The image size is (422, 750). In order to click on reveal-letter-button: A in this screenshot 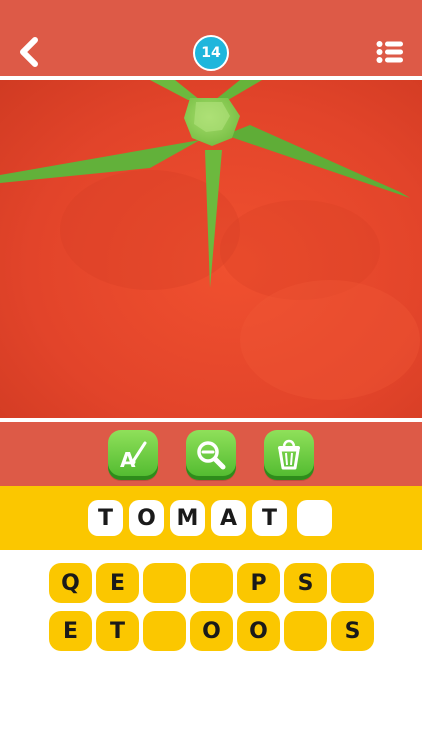, I will do `click(133, 455)`.